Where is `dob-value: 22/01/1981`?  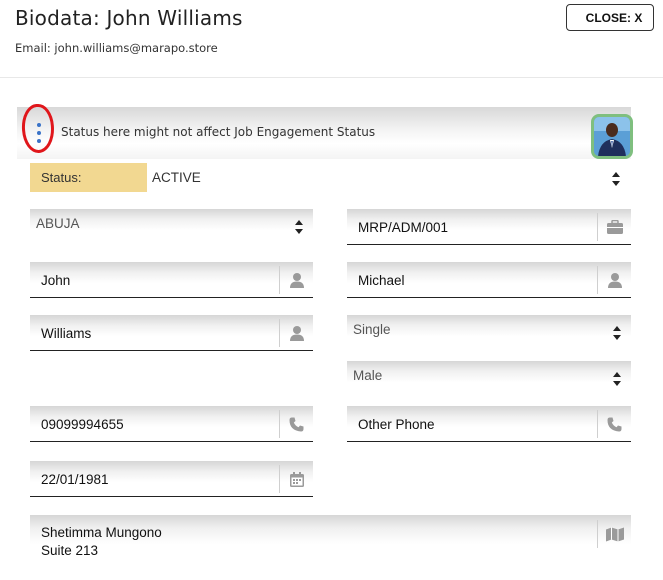
dob-value: 22/01/1981 is located at coordinates (75, 479).